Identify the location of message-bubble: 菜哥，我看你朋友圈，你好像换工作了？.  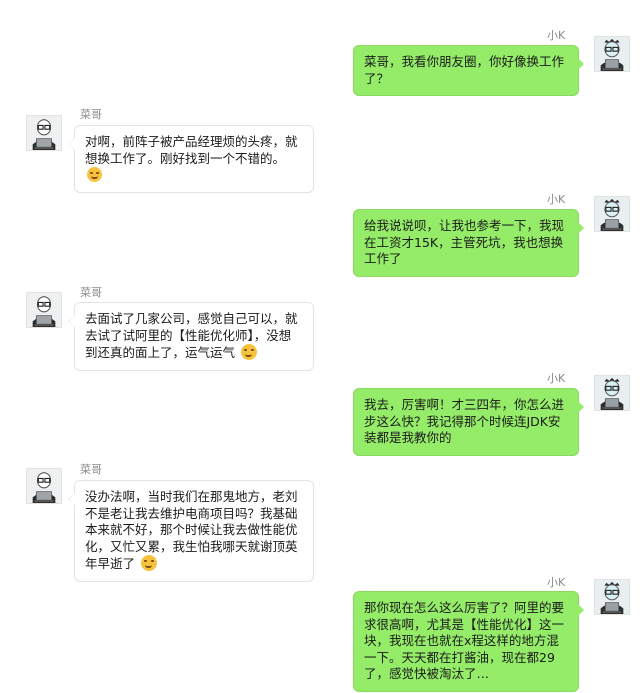
(468, 70).